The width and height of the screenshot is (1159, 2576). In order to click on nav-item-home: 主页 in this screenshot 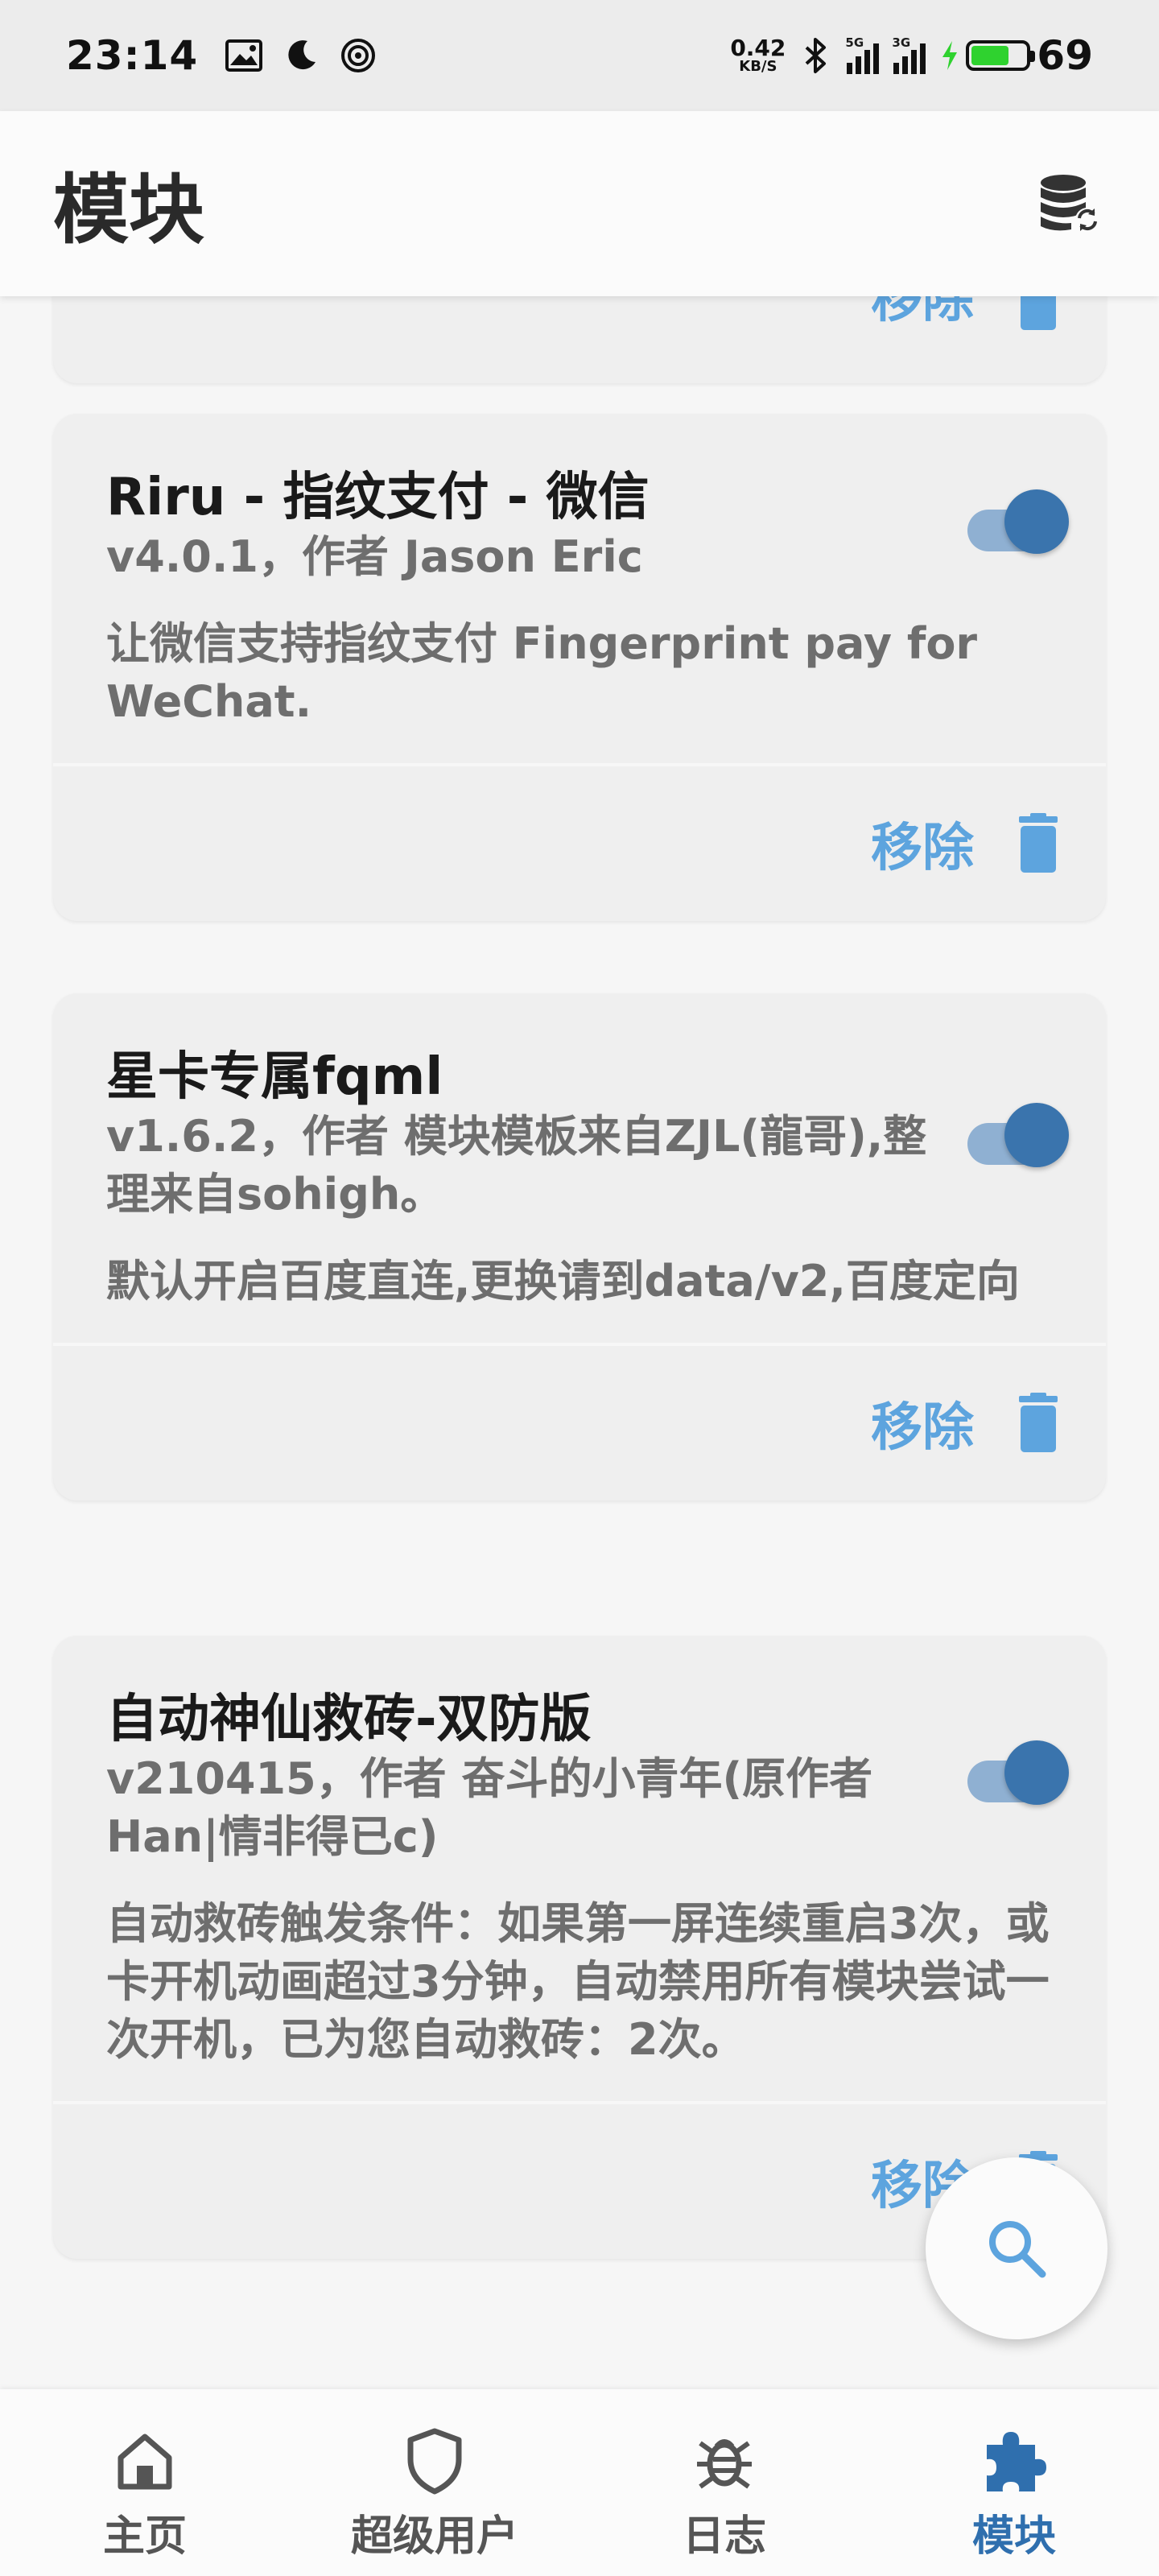, I will do `click(145, 2482)`.